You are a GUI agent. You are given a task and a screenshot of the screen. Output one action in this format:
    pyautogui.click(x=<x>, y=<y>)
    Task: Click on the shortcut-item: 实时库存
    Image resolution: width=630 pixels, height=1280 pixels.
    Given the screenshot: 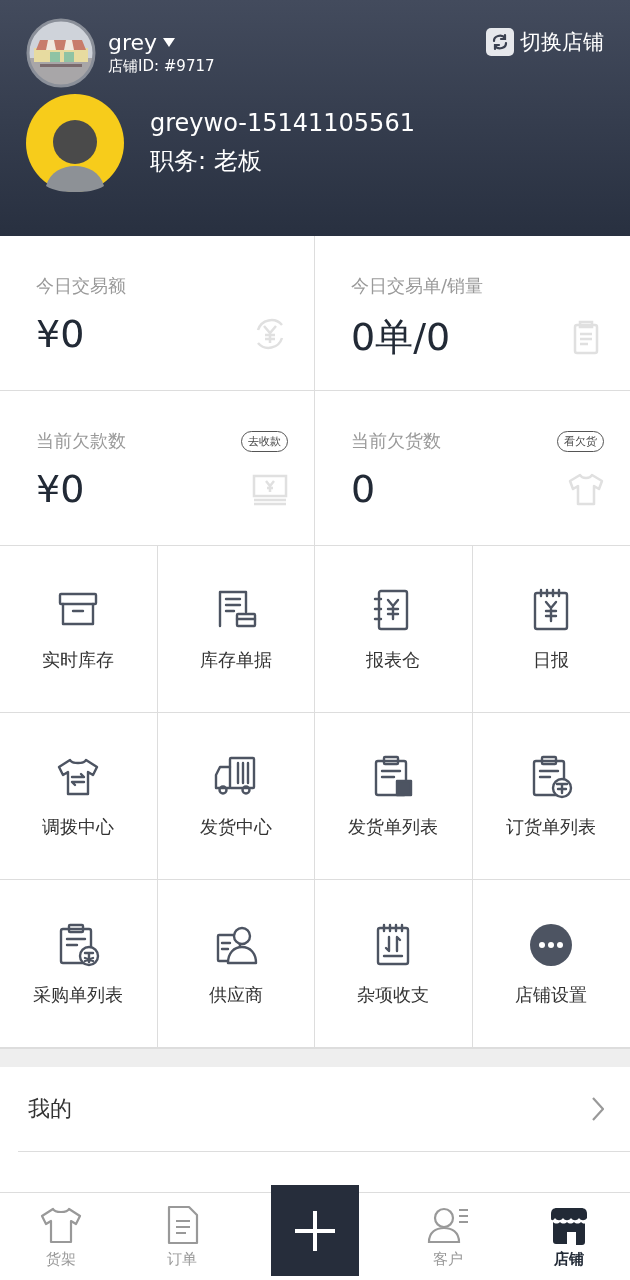 What is the action you would take?
    pyautogui.click(x=79, y=629)
    